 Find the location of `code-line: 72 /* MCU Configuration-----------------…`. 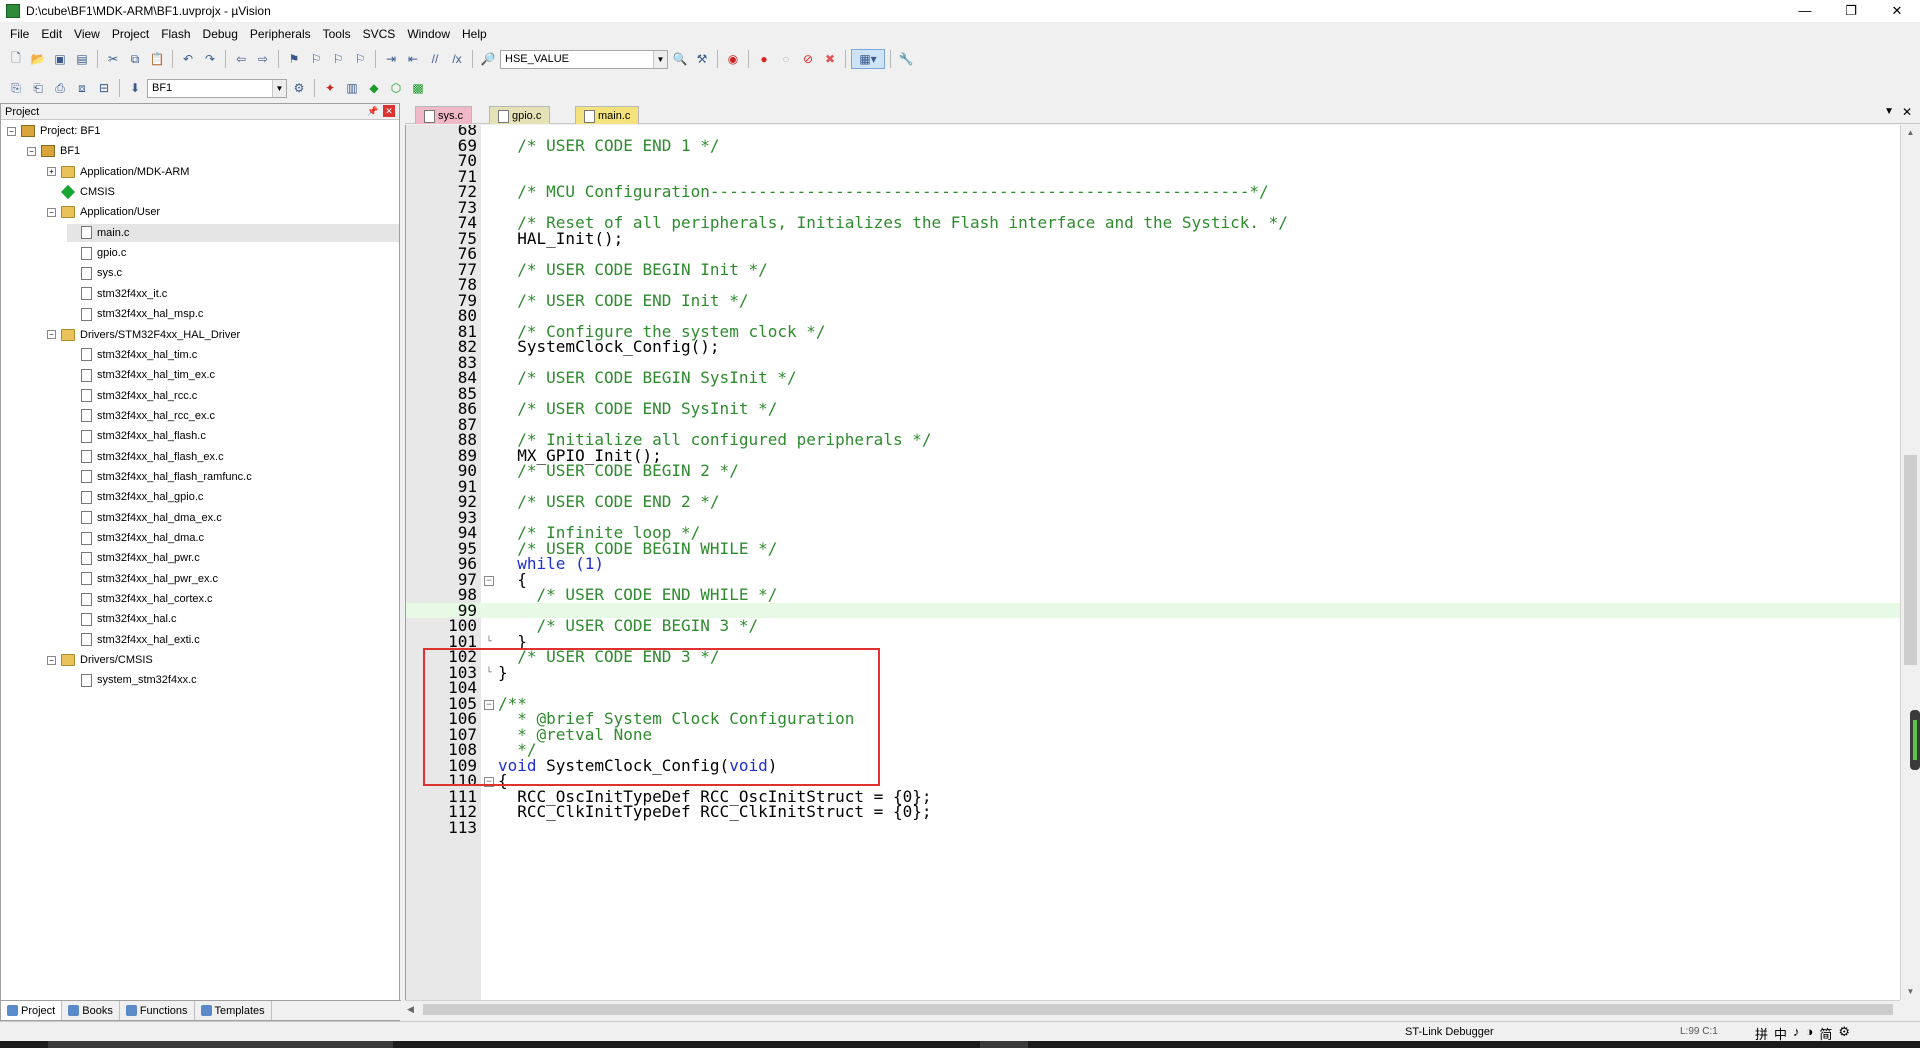

code-line: 72 /* MCU Configuration-----------------… is located at coordinates (1153, 192).